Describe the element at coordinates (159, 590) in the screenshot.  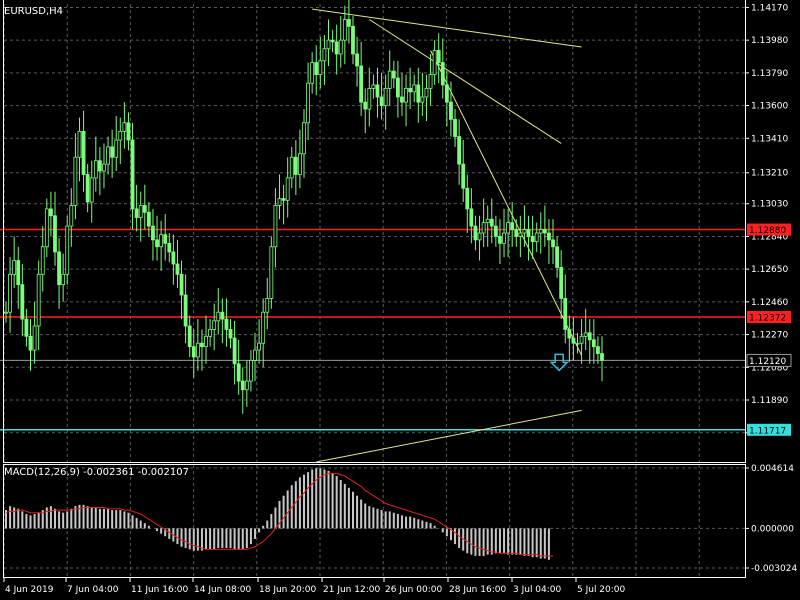
I see `time-tick-label: 11 Jun 16:00` at that location.